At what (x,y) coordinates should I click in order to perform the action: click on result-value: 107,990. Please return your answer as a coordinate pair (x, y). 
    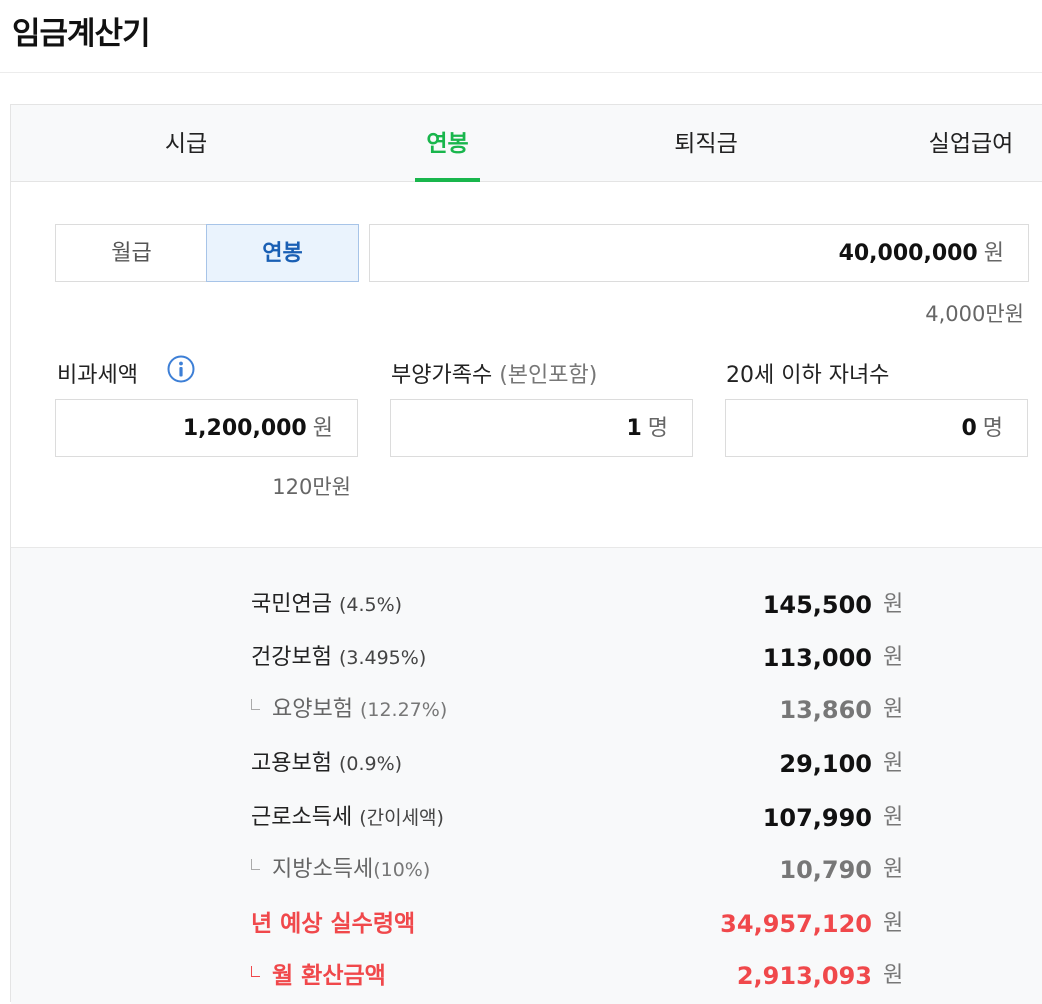
    Looking at the image, I should click on (817, 818).